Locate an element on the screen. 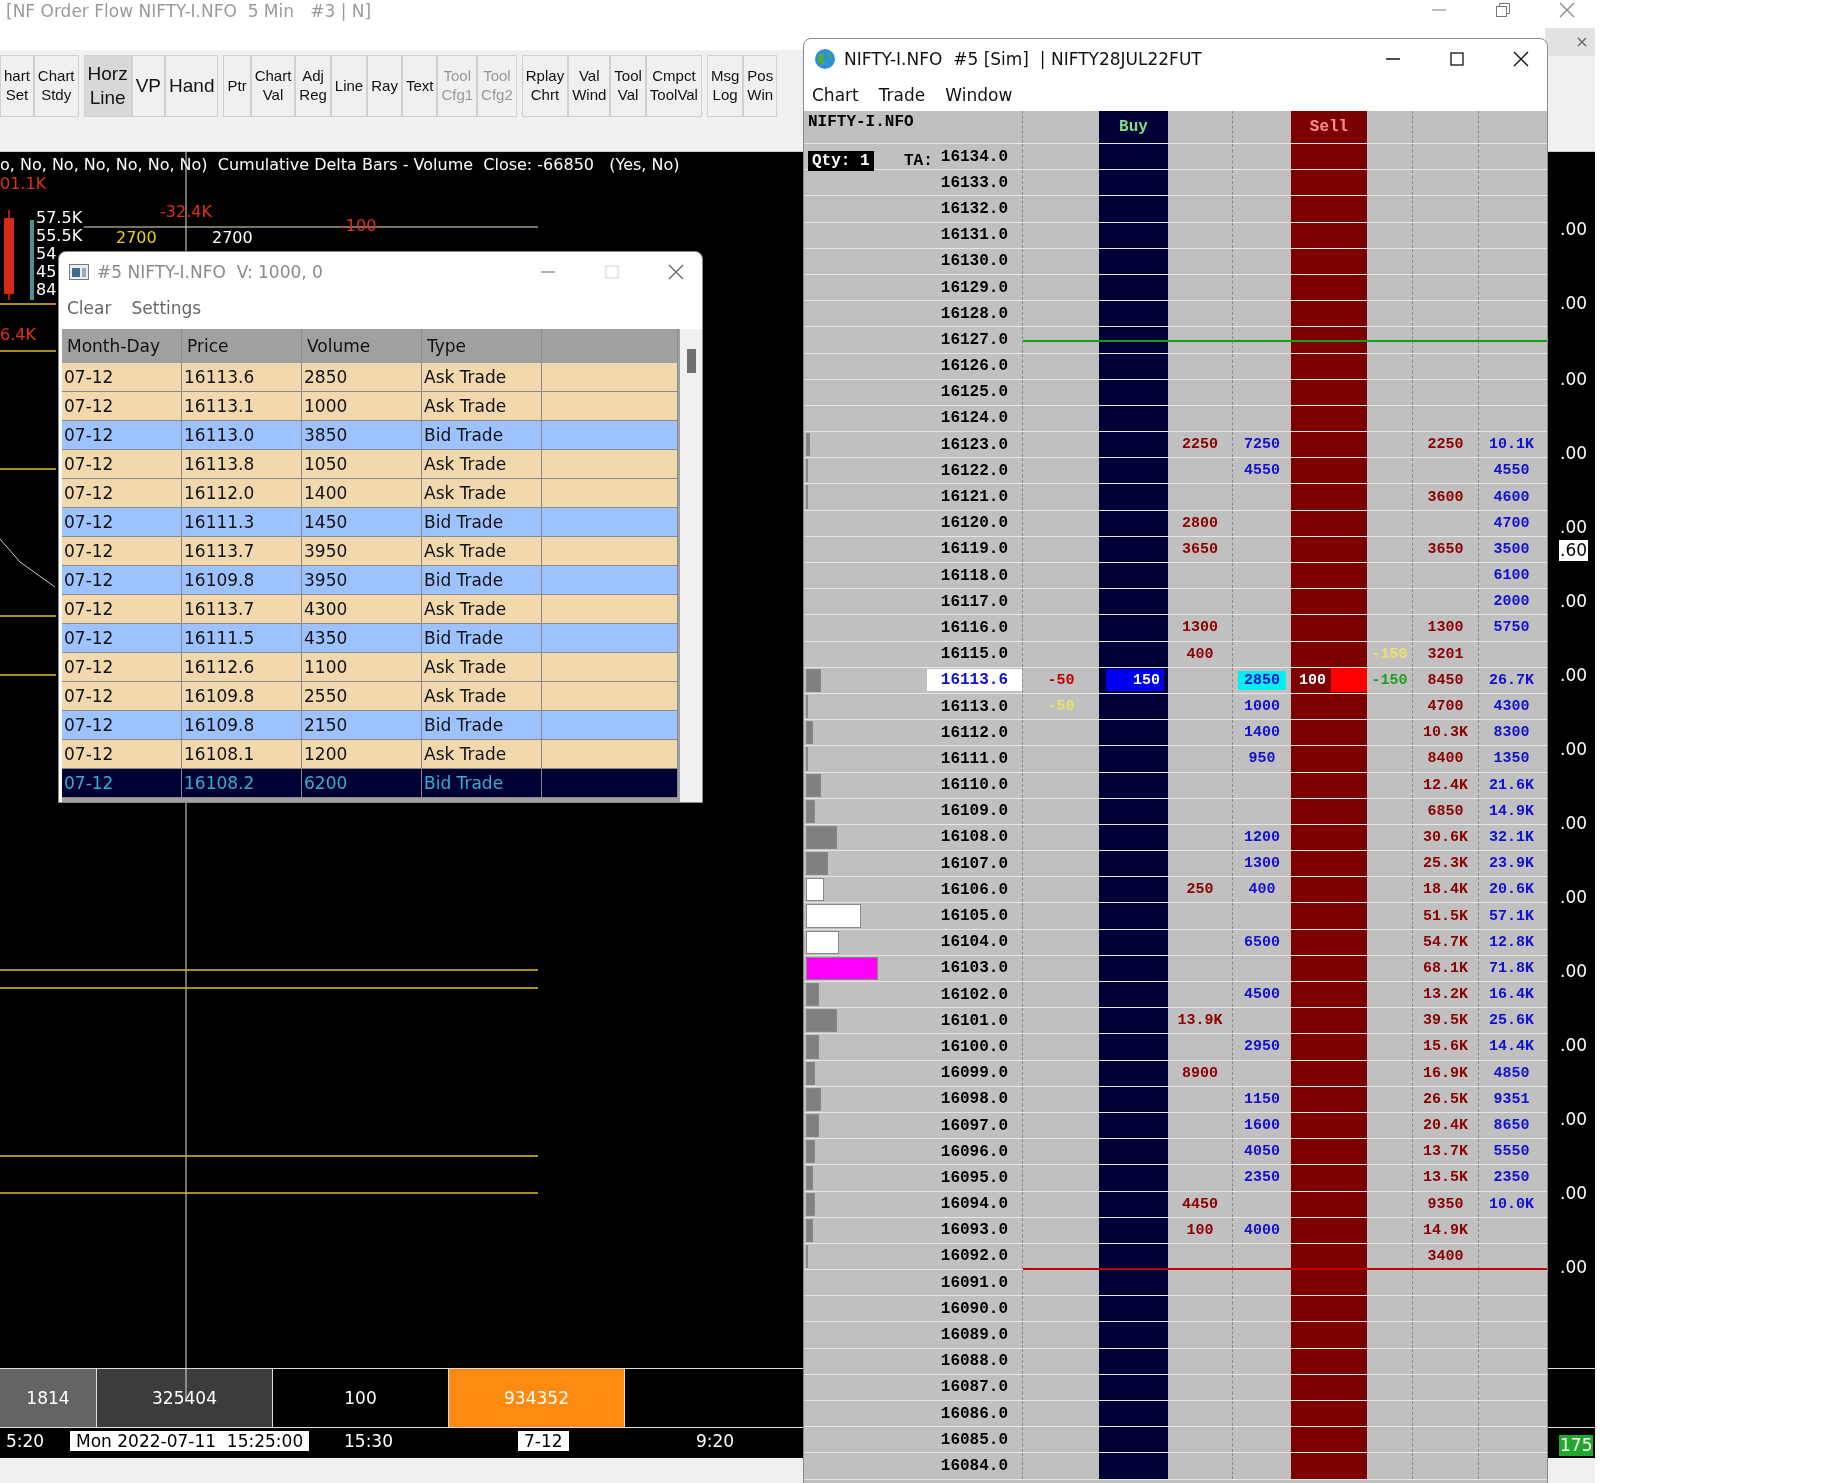  price-label: 16132.0 is located at coordinates (974, 208).